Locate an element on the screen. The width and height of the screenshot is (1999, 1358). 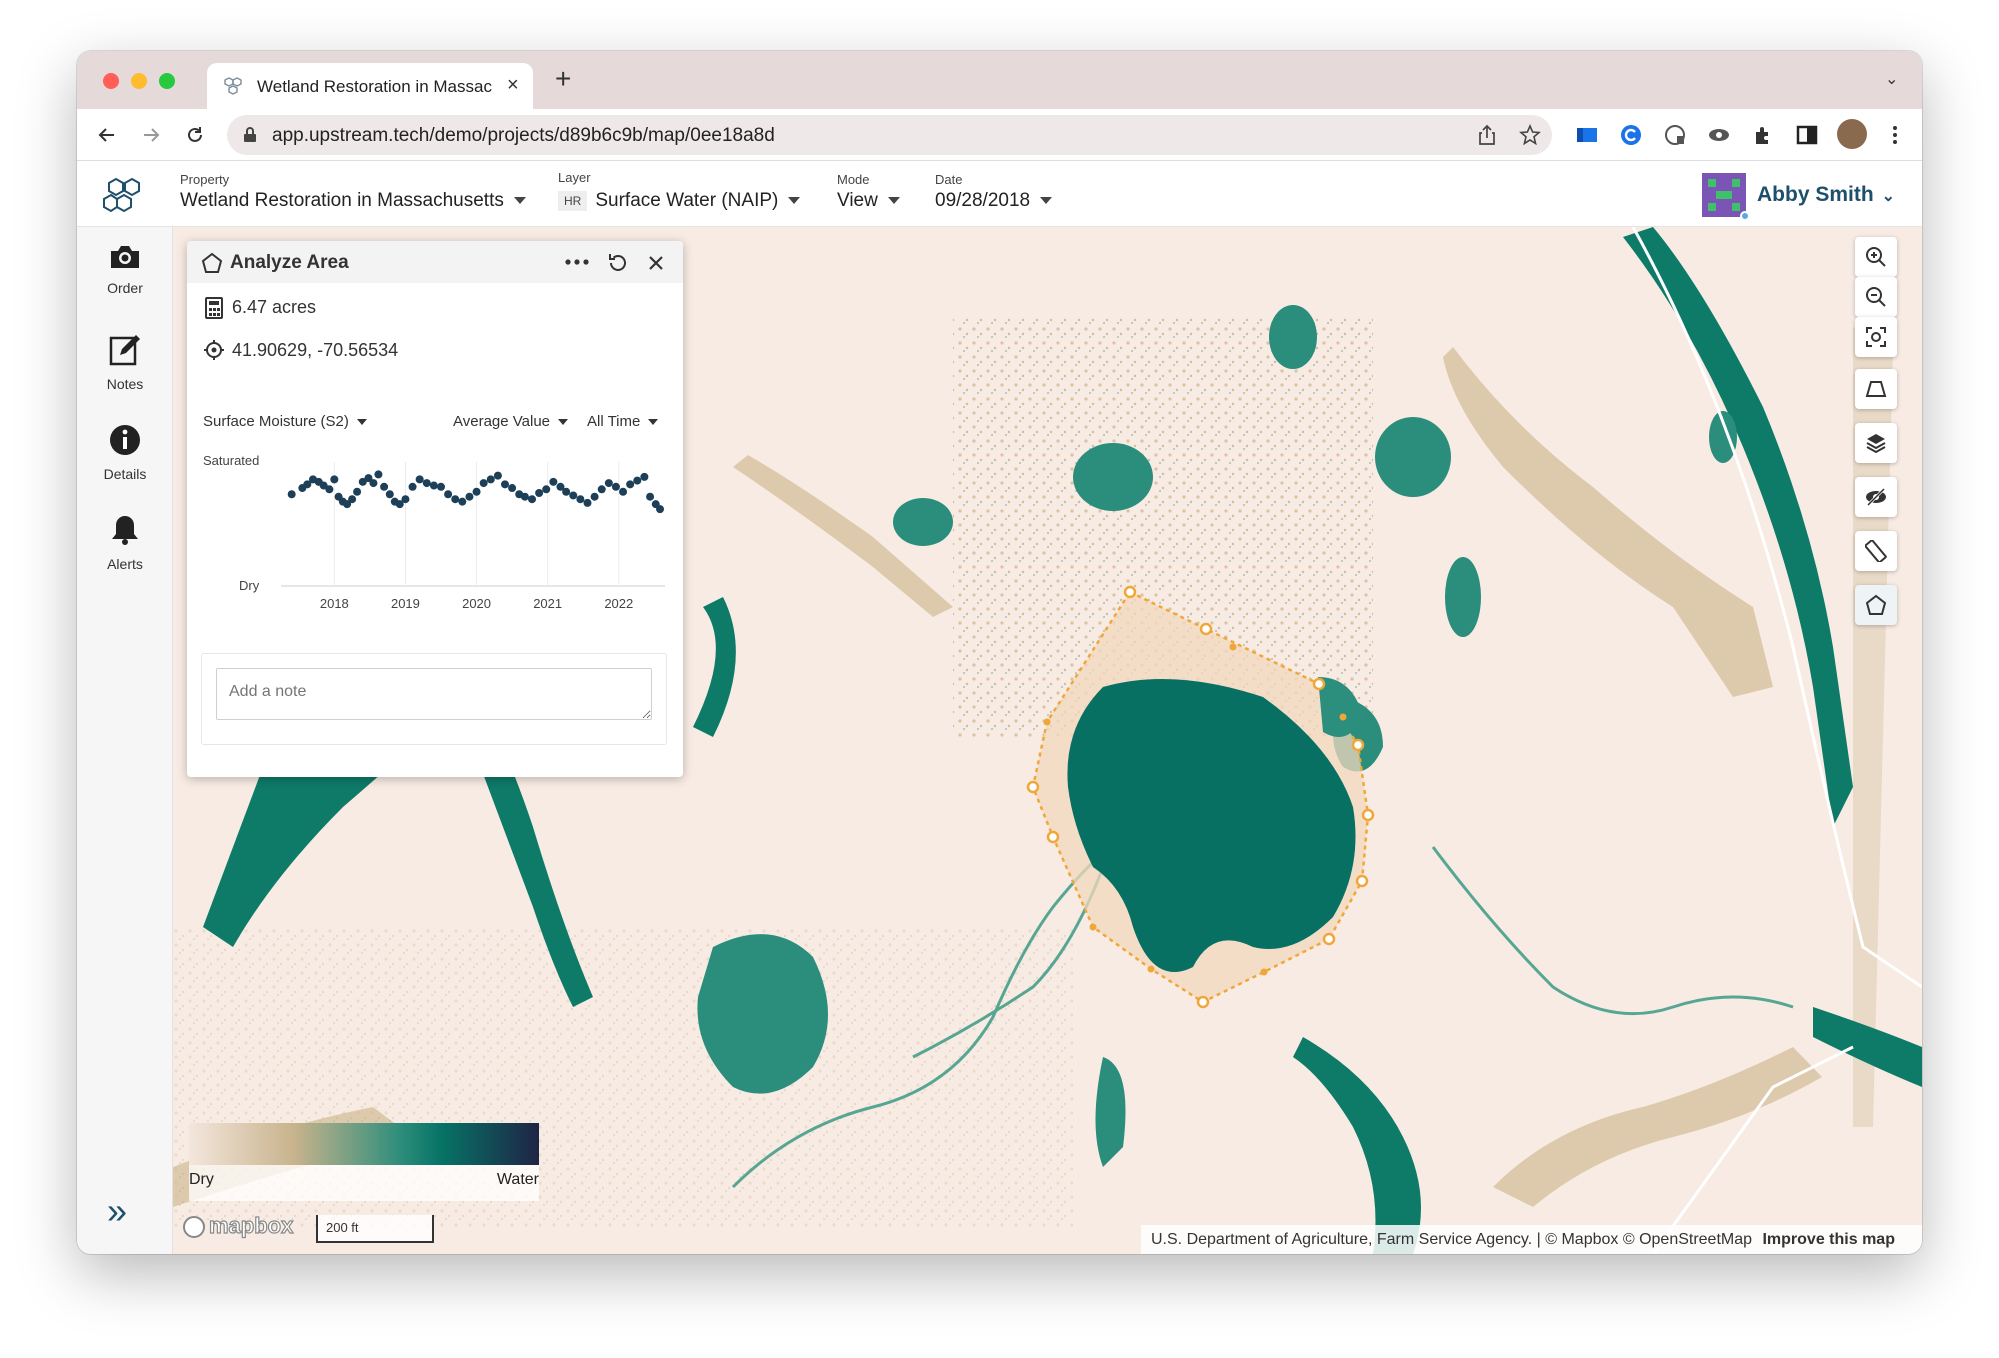
close-window-button is located at coordinates (111, 81).